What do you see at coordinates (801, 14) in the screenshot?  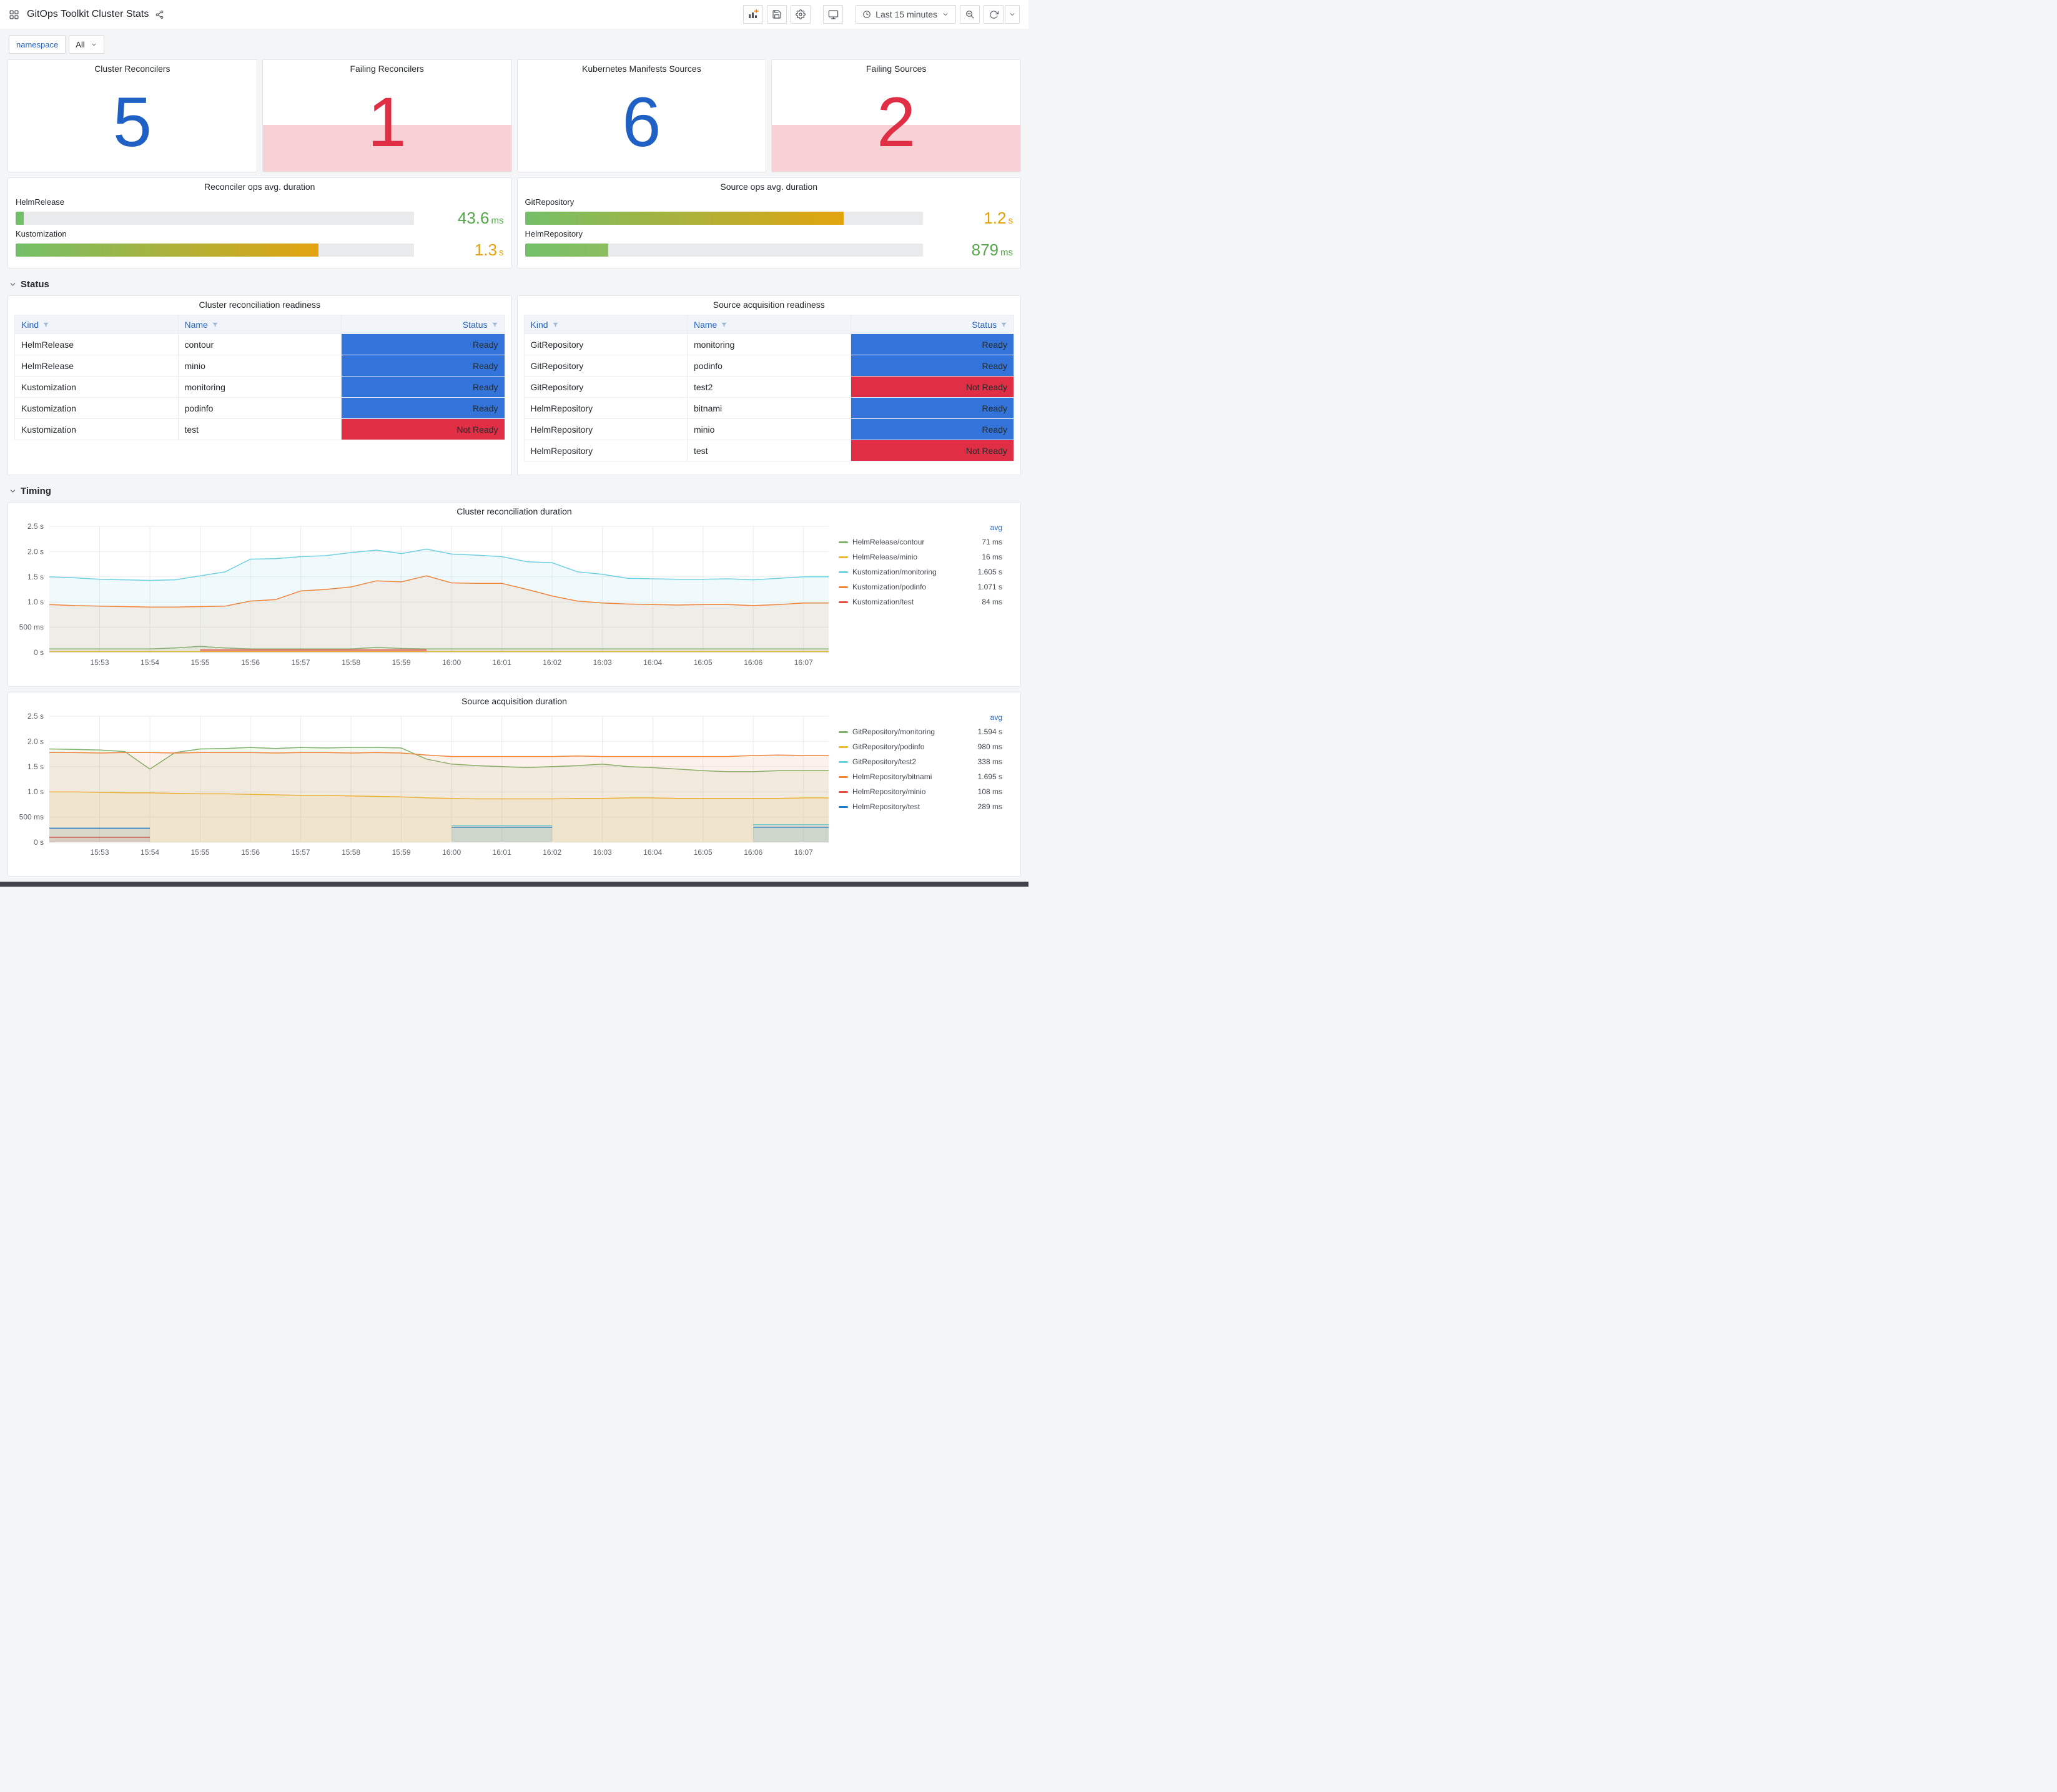 I see `dashboard-settings-button` at bounding box center [801, 14].